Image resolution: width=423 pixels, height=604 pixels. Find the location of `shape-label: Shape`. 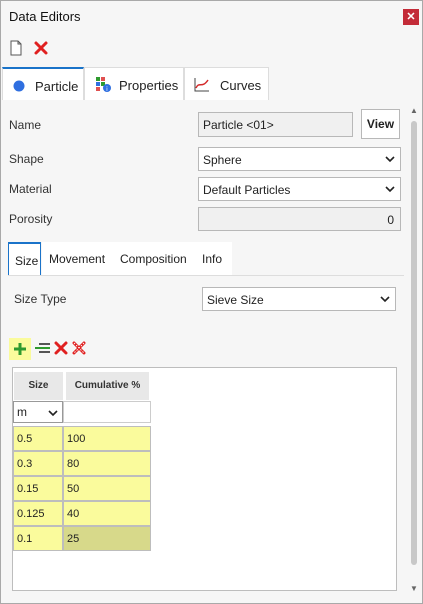

shape-label: Shape is located at coordinates (26, 159).